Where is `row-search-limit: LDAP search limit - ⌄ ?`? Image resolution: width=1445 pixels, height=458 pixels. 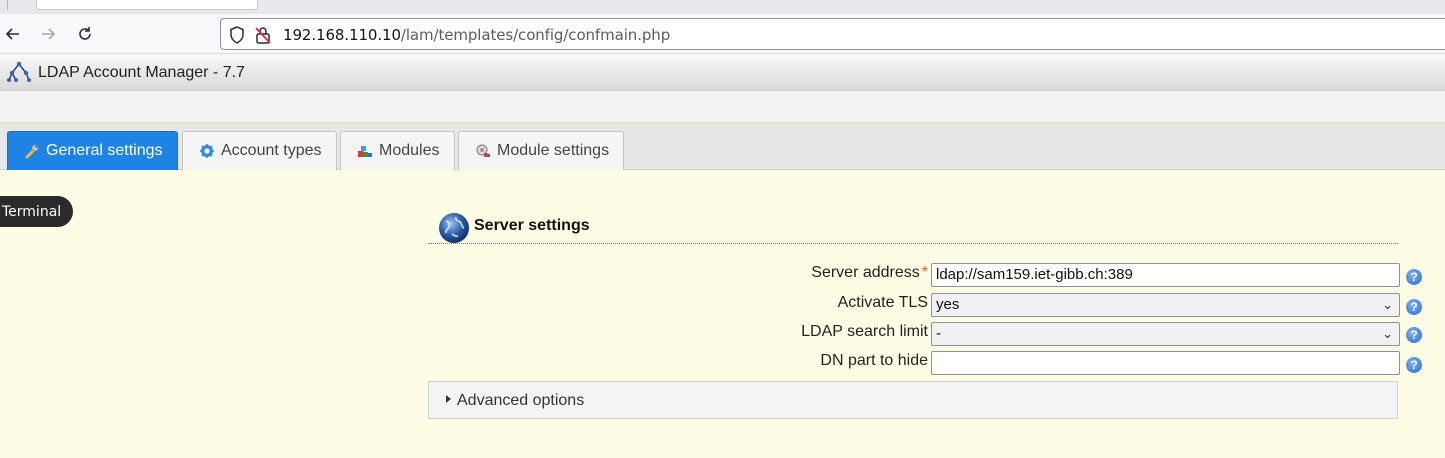
row-search-limit: LDAP search limit - ⌄ ? is located at coordinates (928, 333).